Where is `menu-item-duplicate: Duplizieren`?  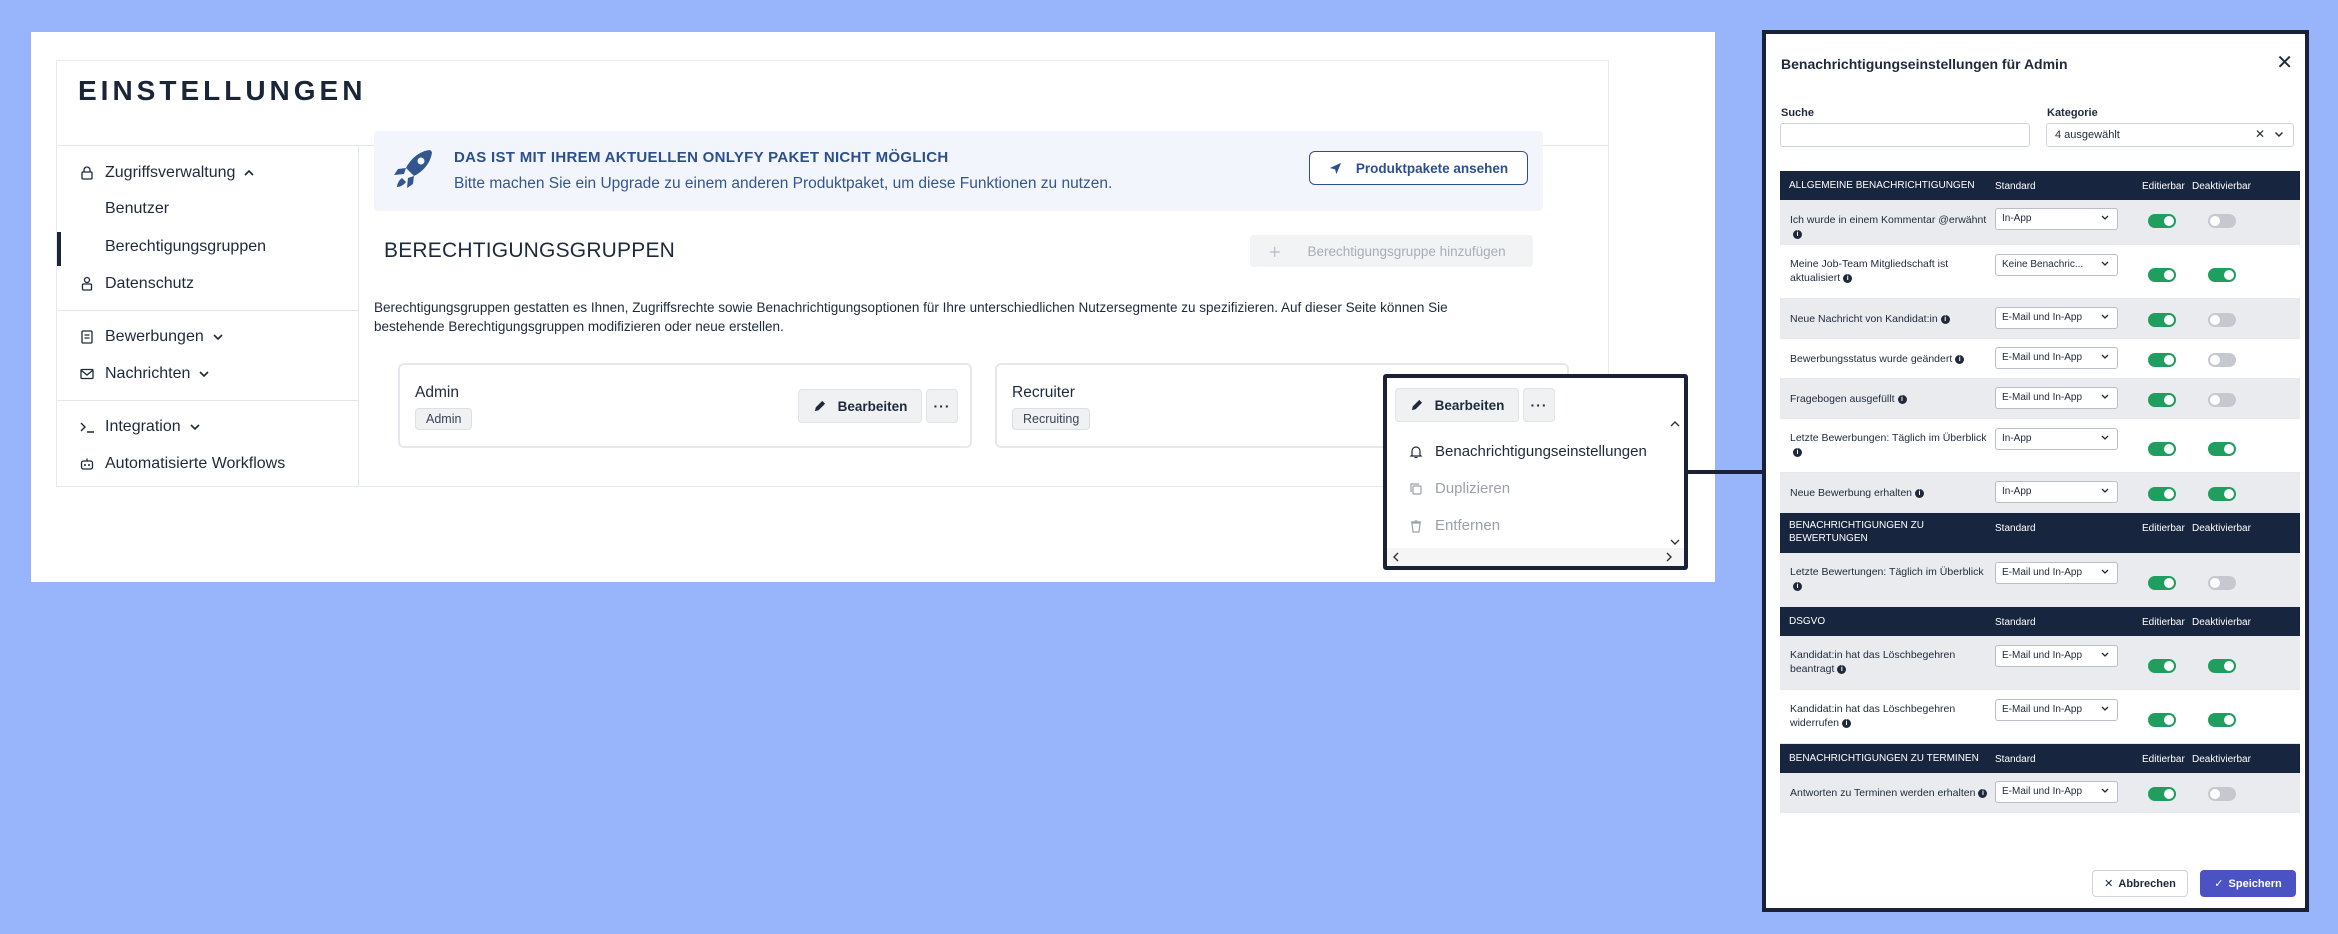
menu-item-duplicate: Duplizieren is located at coordinates (1472, 488).